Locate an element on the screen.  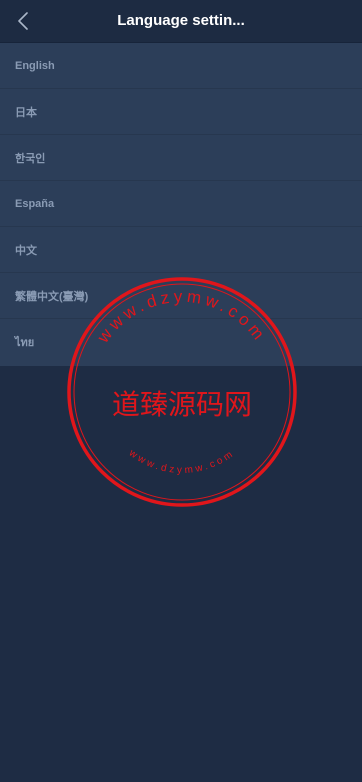
language-item-japanese: 日本 is located at coordinates (181, 112).